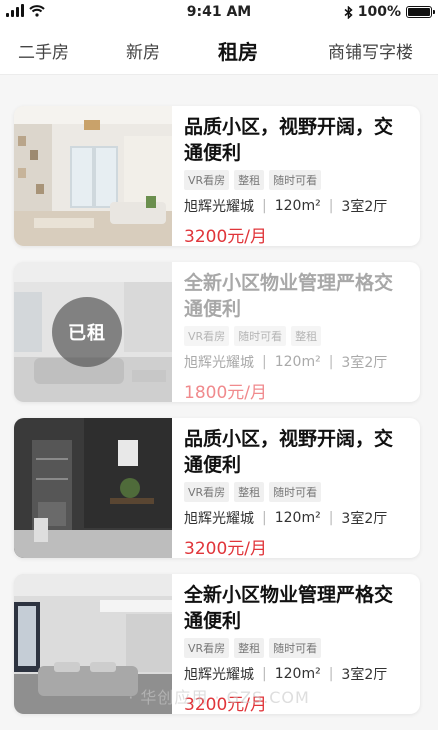 The width and height of the screenshot is (438, 730). I want to click on rent-price: 1800元/月, so click(225, 392).